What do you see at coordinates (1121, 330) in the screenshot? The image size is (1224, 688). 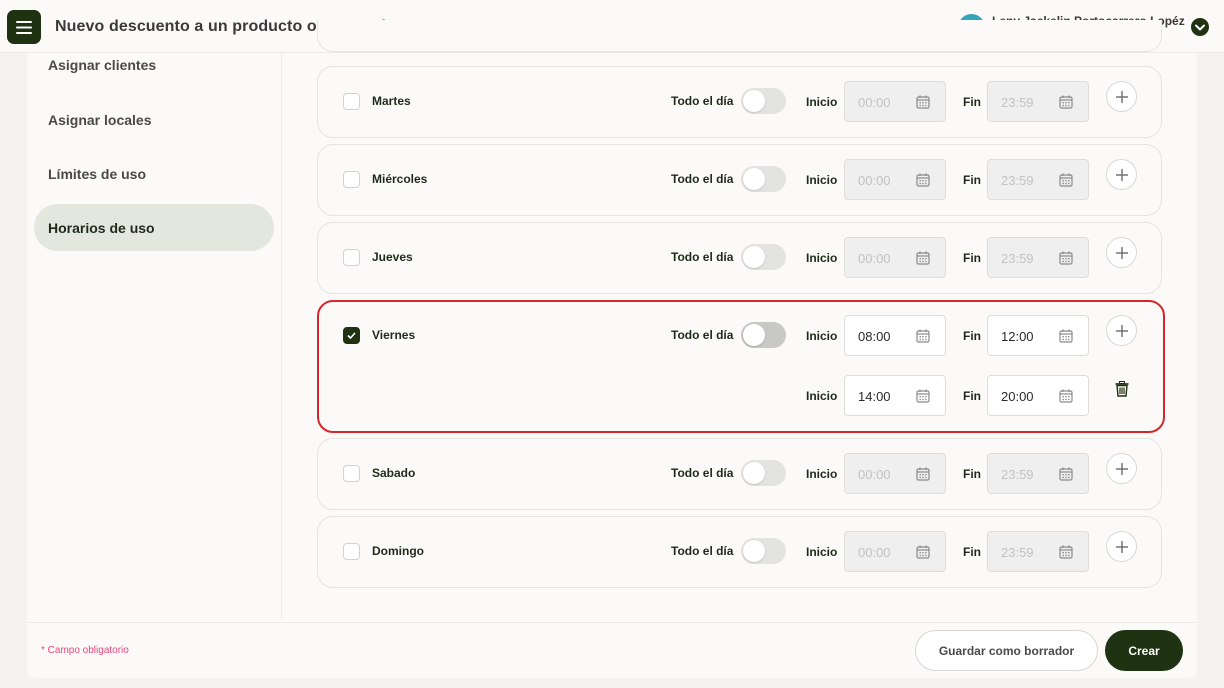 I see `day-viernes-add-slot-button` at bounding box center [1121, 330].